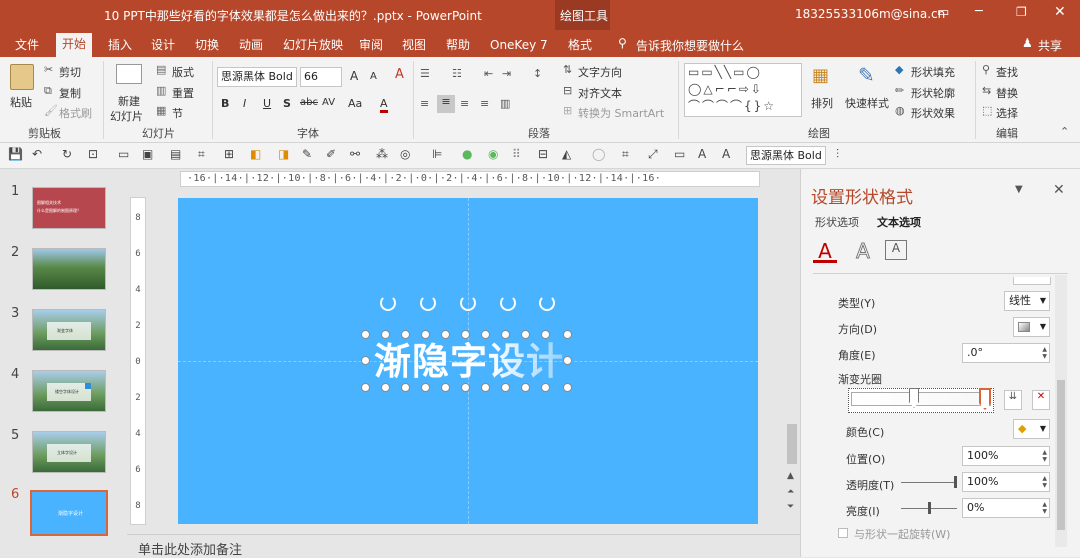 The height and width of the screenshot is (558, 1080). I want to click on pane-scrollbar, so click(1061, 411).